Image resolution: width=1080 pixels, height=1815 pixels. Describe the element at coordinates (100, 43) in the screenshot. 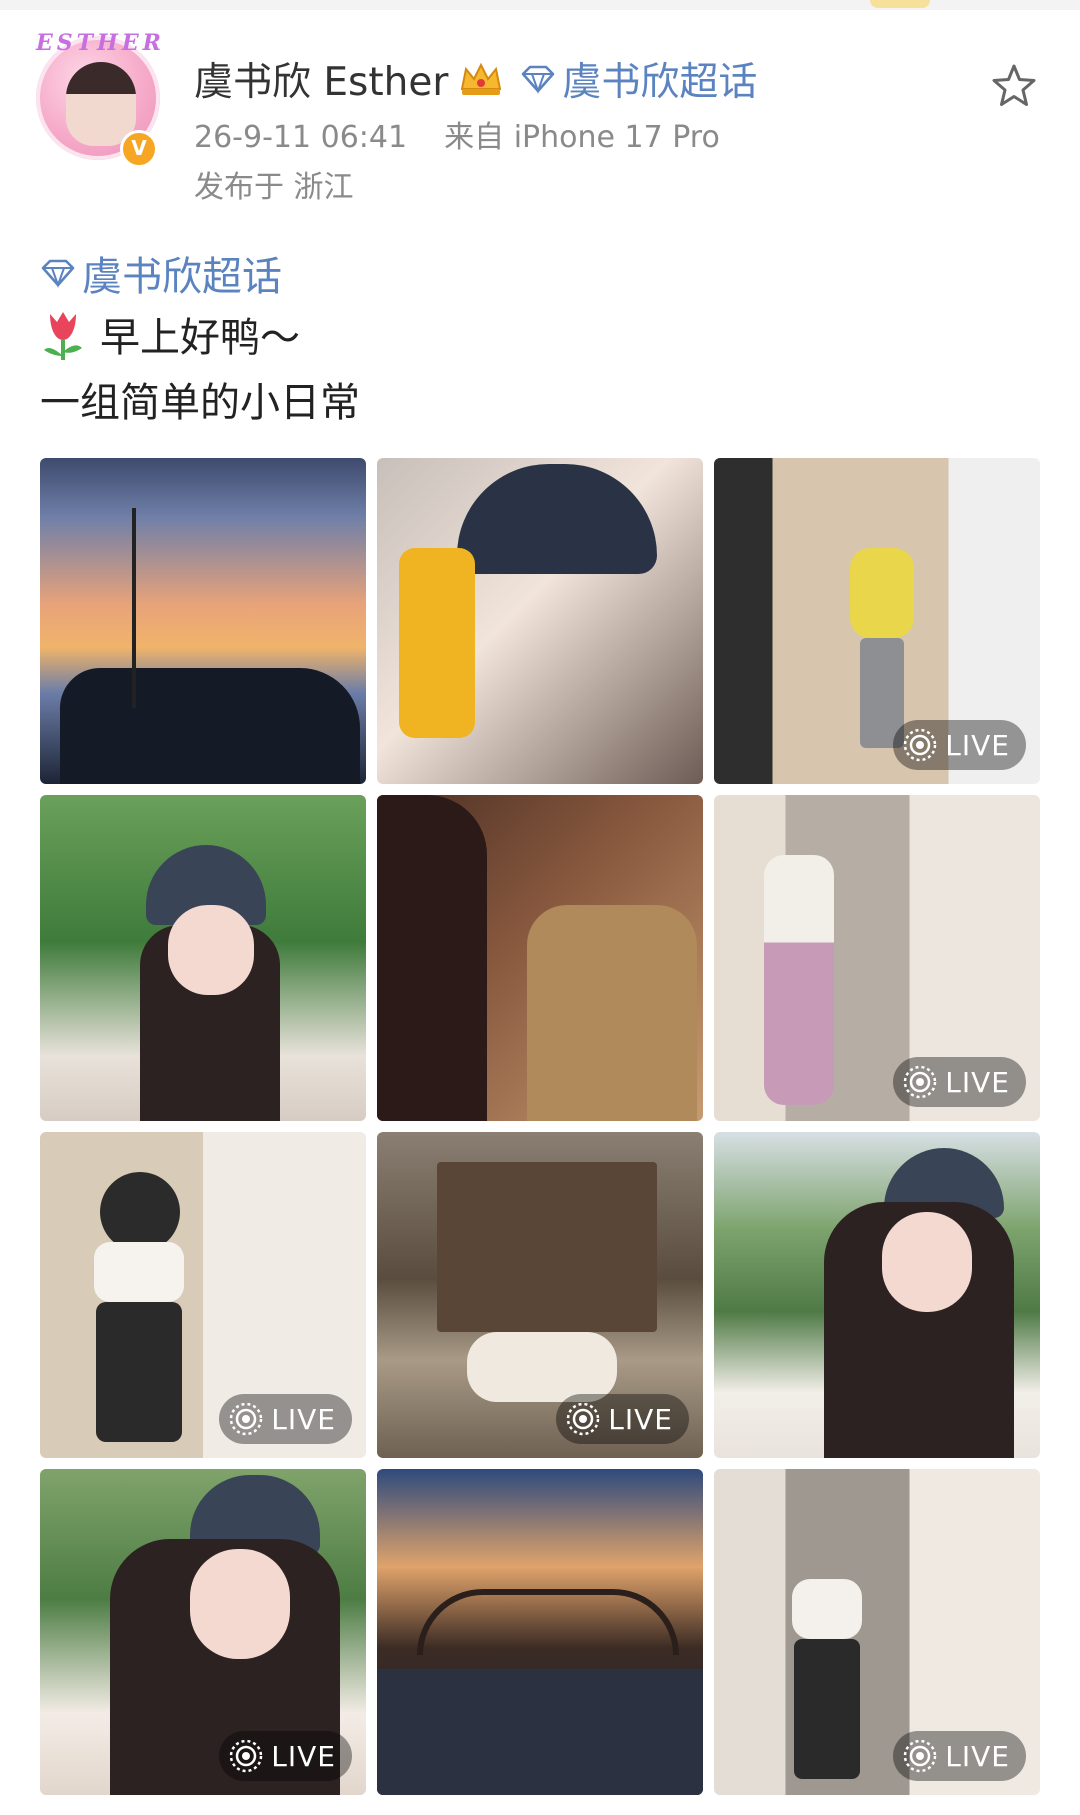

I see `avatar-ring-text: ESTHER` at that location.